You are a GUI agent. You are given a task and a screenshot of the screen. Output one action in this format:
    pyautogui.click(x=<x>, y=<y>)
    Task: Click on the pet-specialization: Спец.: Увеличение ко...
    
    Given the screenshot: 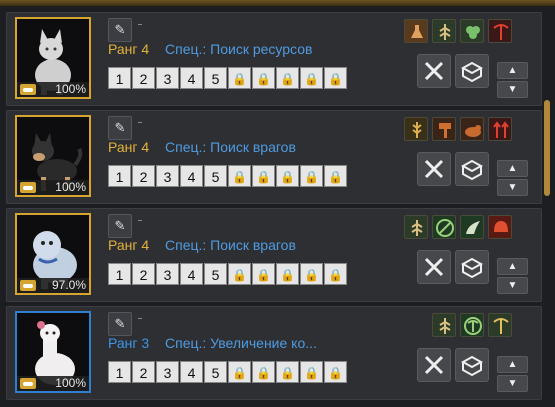 What is the action you would take?
    pyautogui.click(x=241, y=343)
    